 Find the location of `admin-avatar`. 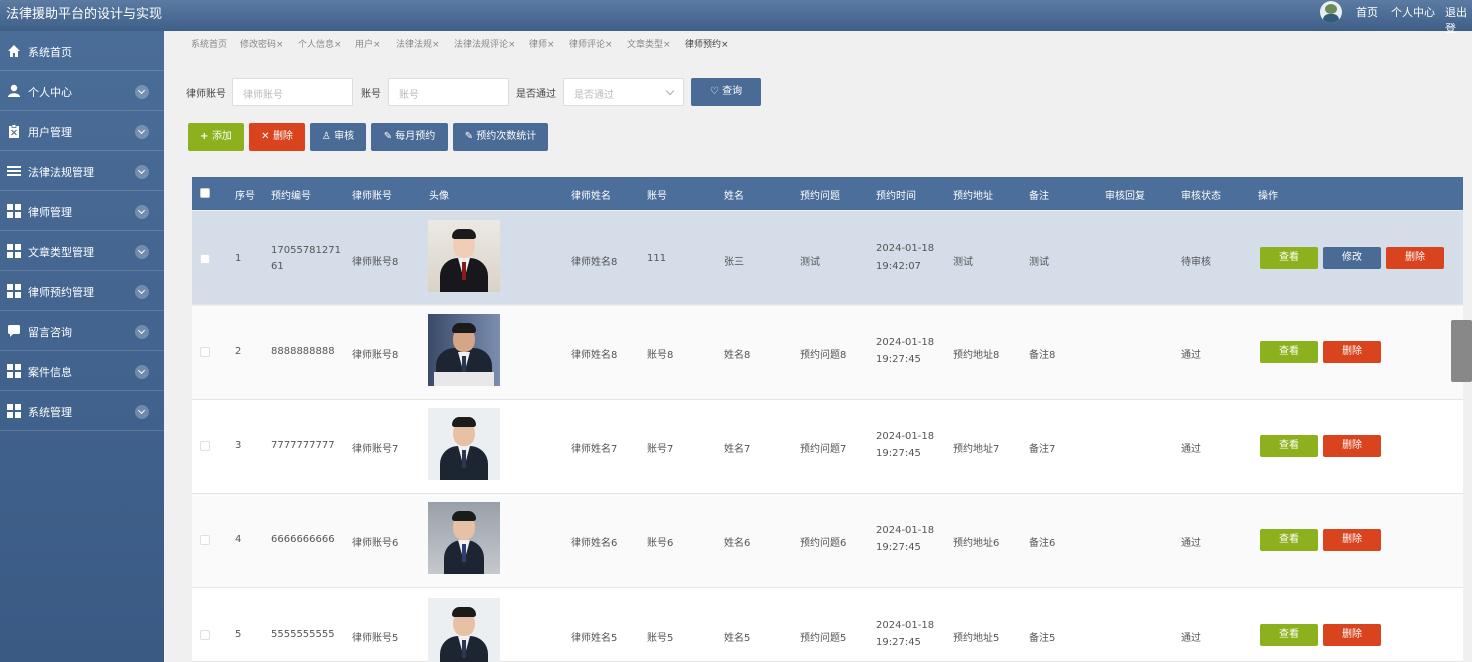

admin-avatar is located at coordinates (1331, 12).